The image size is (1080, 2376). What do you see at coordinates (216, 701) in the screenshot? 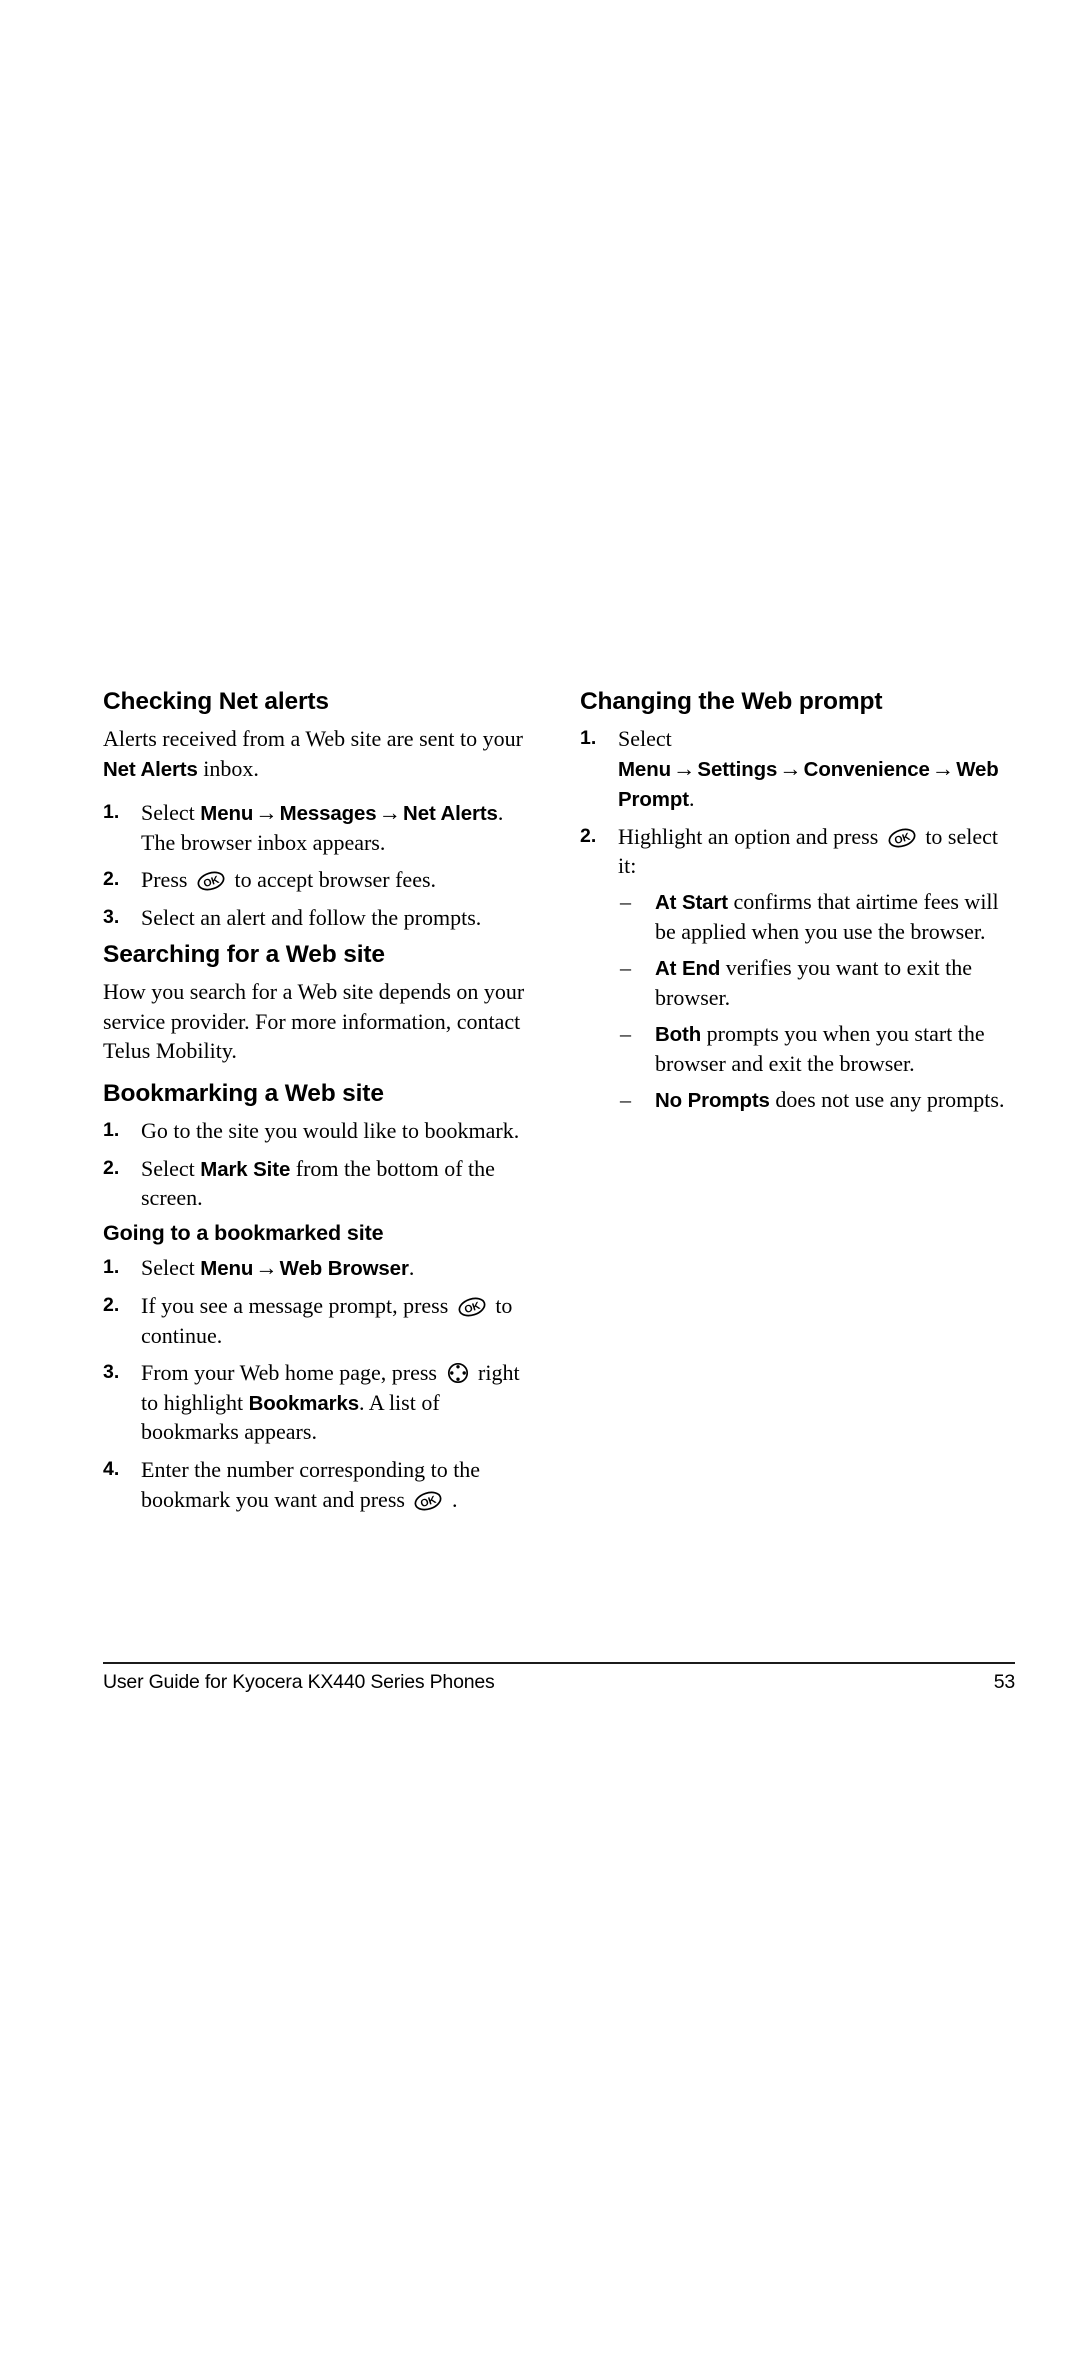
I see `heading-checking-net-alerts: Checking Net alerts` at bounding box center [216, 701].